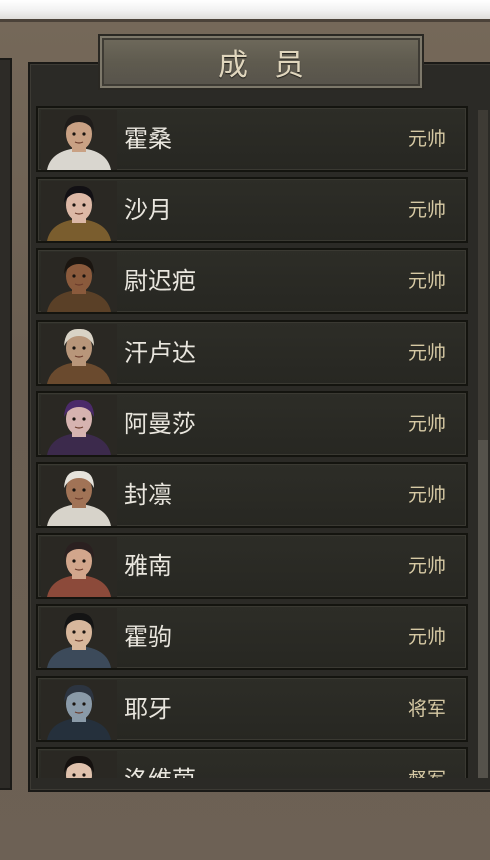 This screenshot has width=490, height=860. What do you see at coordinates (79, 140) in the screenshot?
I see `portrait-huosang` at bounding box center [79, 140].